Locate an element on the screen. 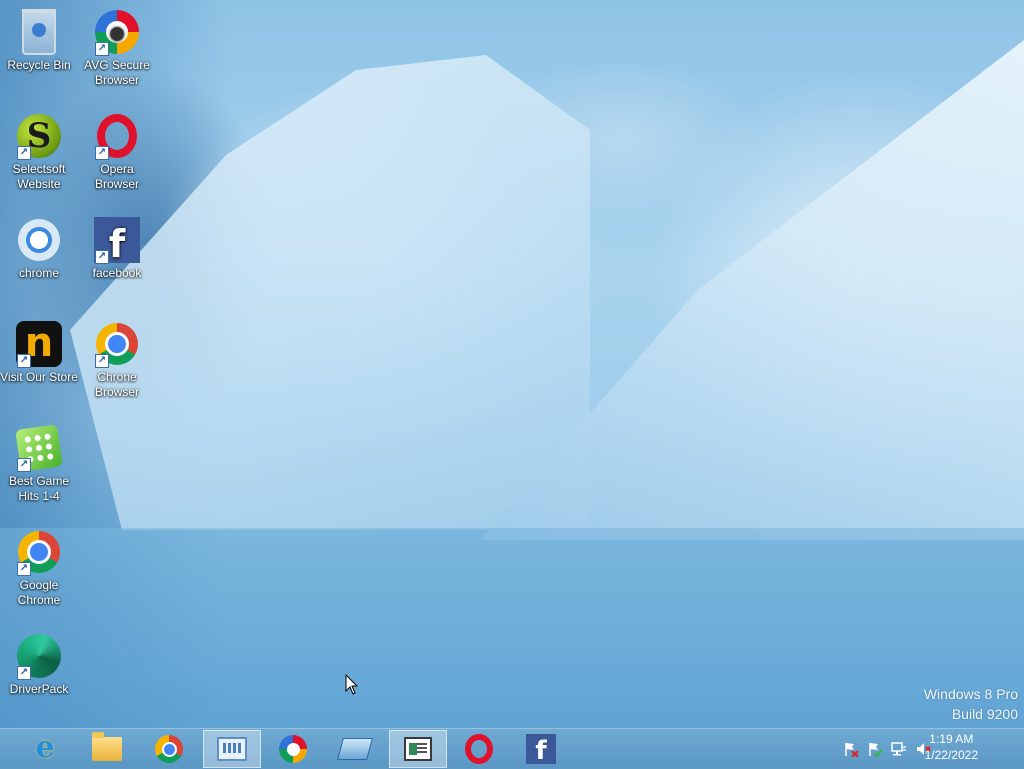  taskbar-remote-desktop is located at coordinates (355, 749).